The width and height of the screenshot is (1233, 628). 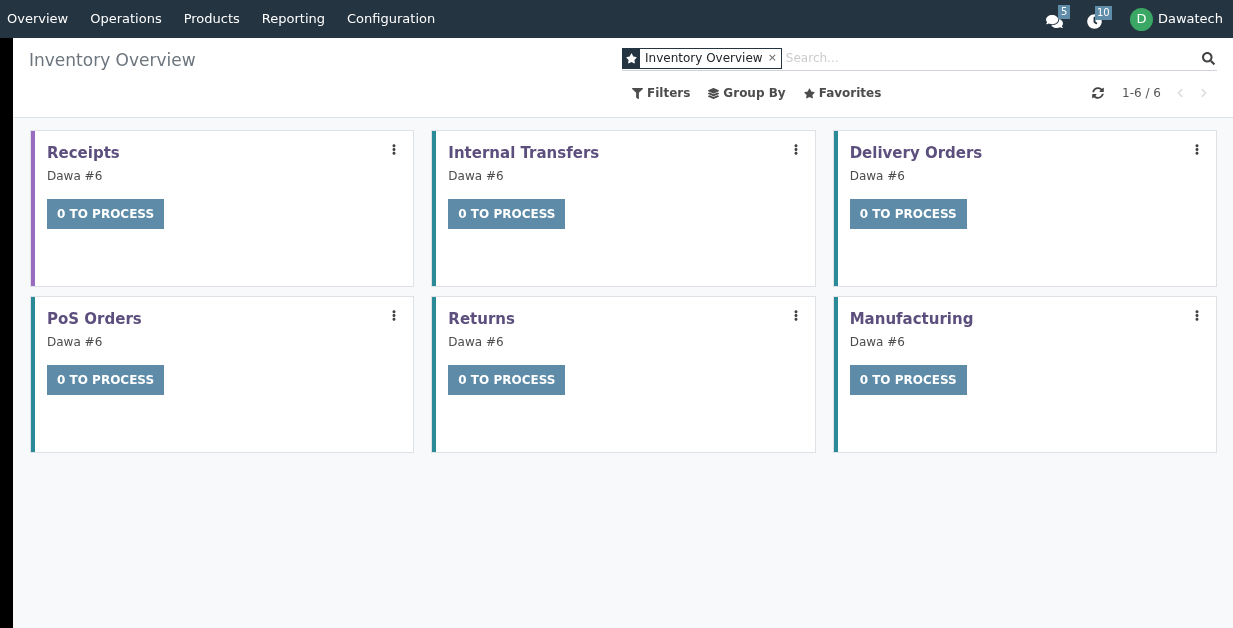 What do you see at coordinates (391, 19) in the screenshot?
I see `menu-item: Configuration` at bounding box center [391, 19].